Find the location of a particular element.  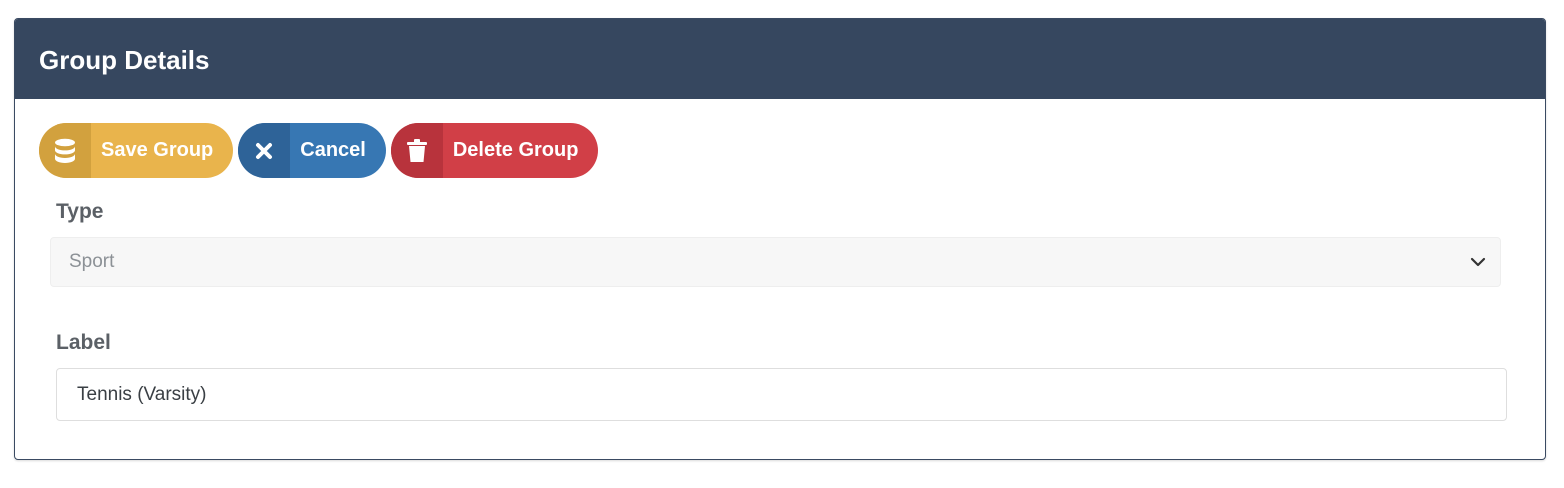

type-select-value: Sport is located at coordinates (92, 261).